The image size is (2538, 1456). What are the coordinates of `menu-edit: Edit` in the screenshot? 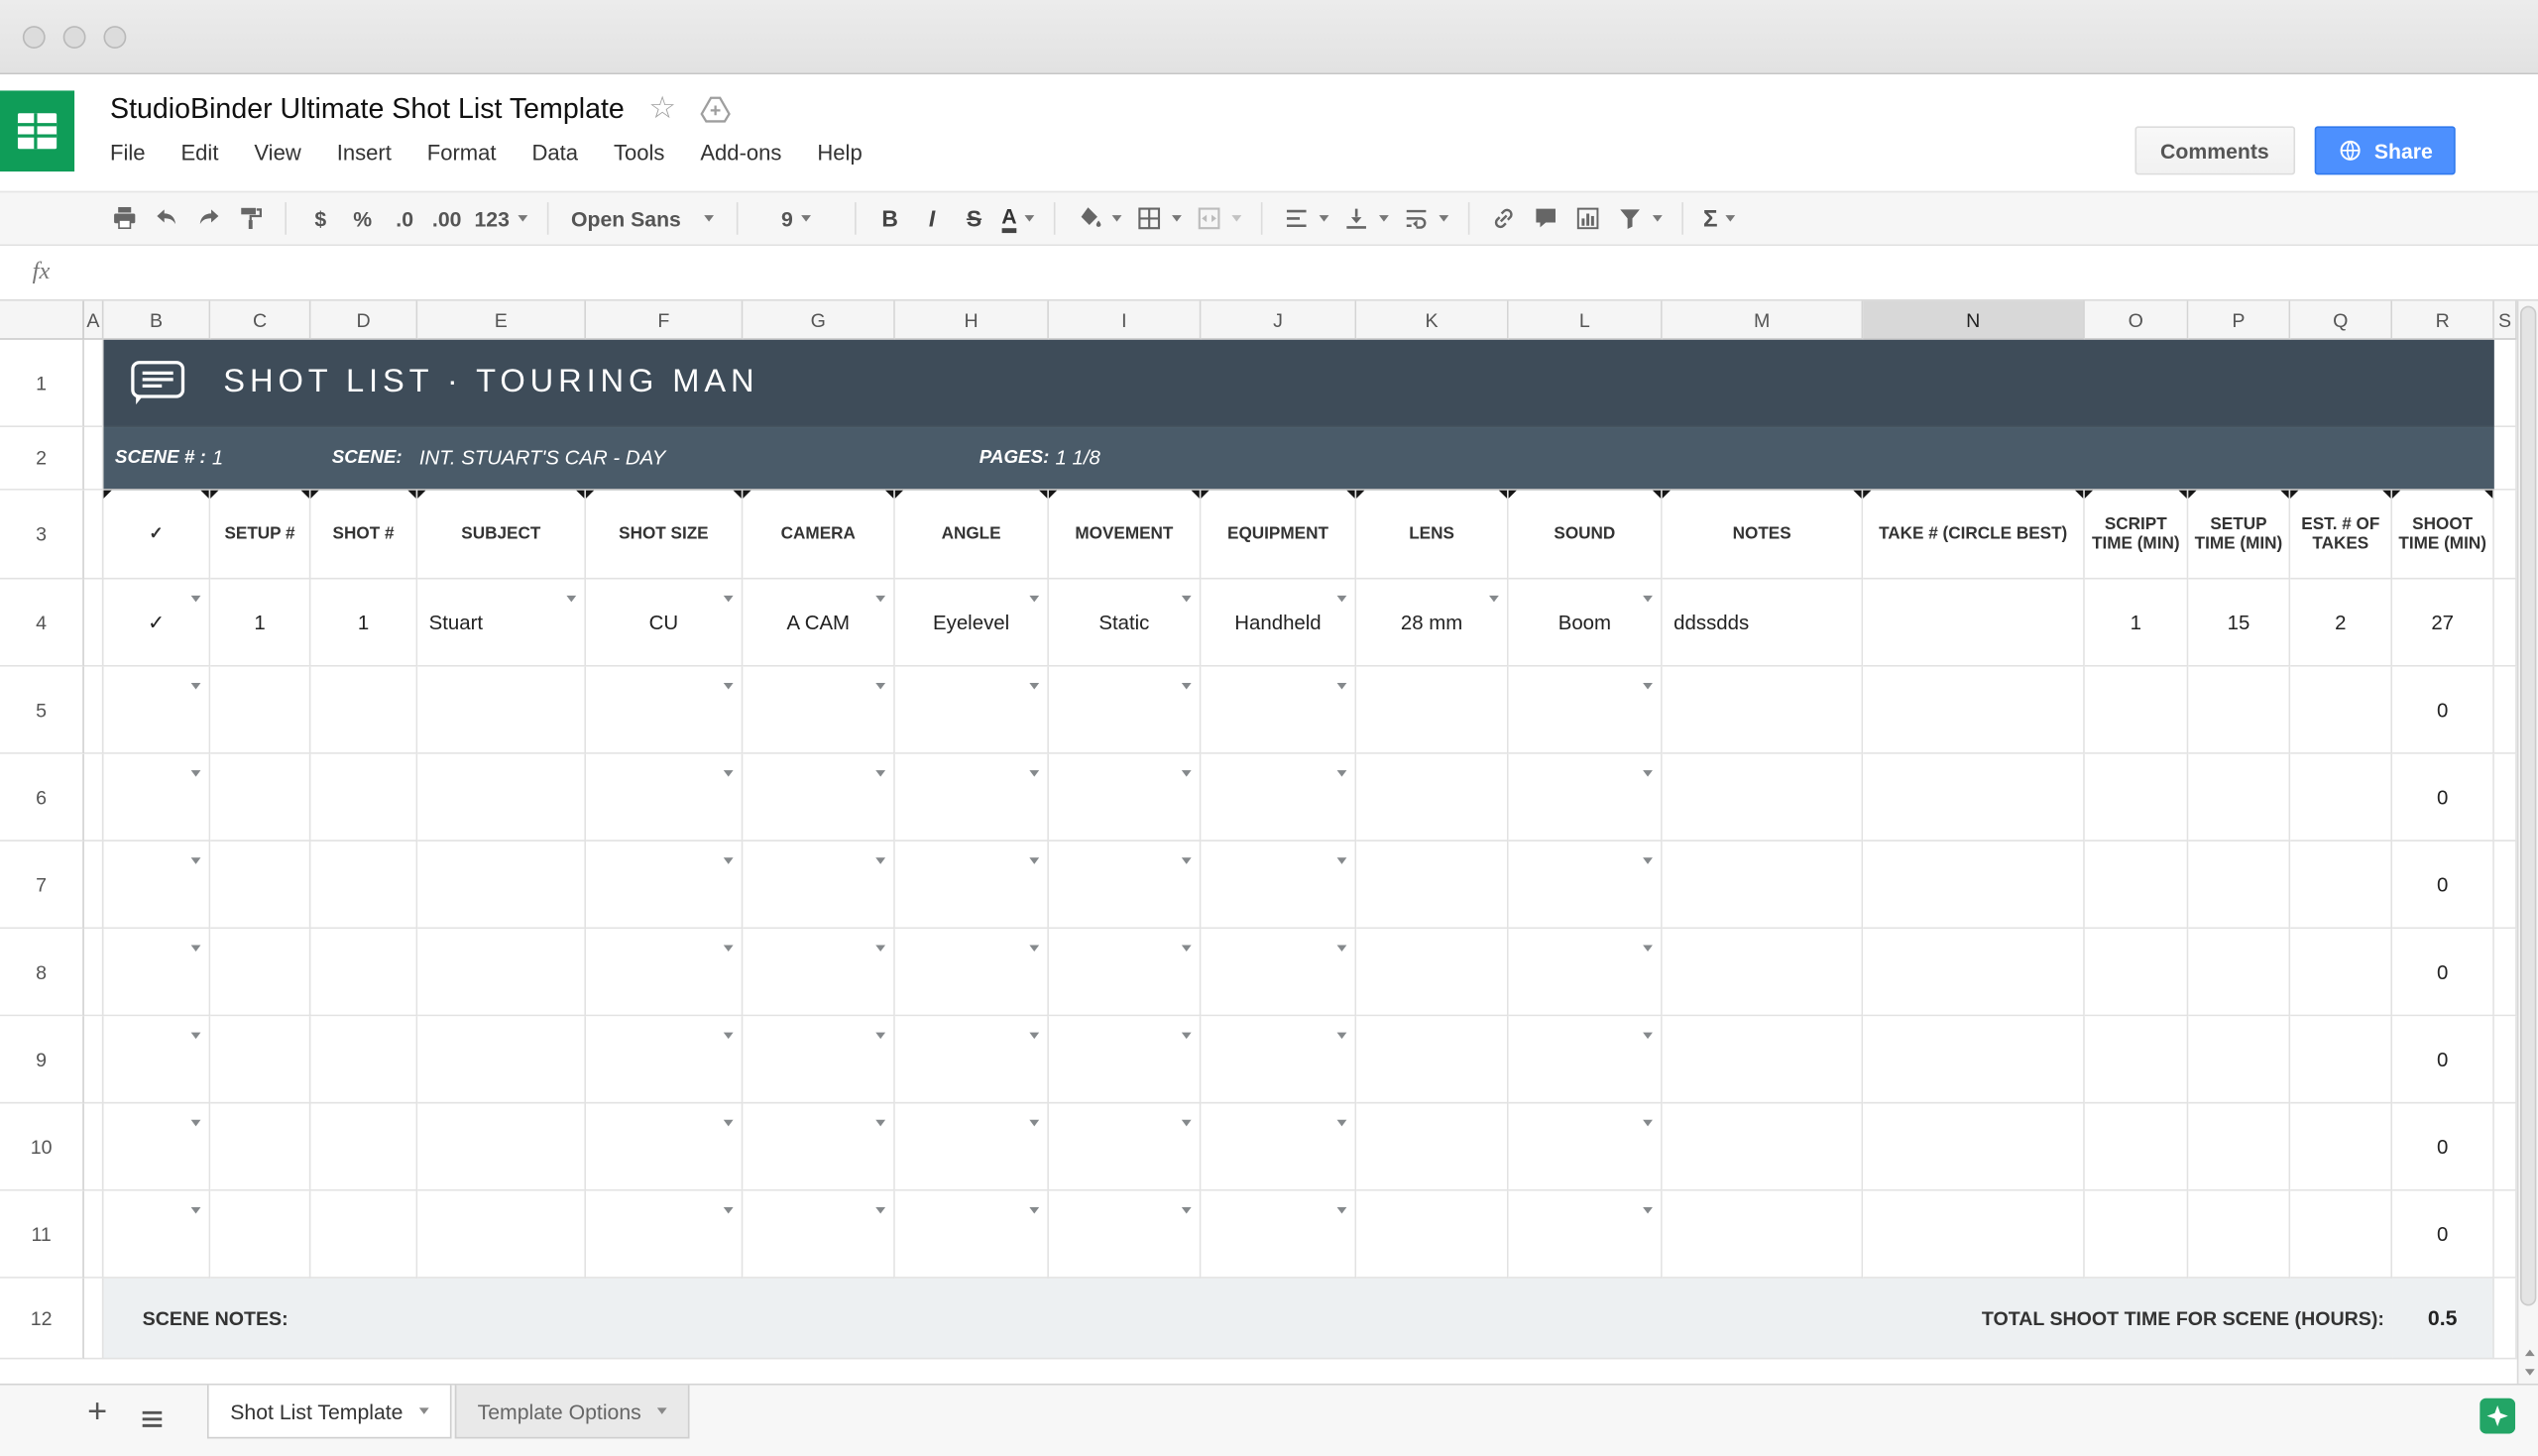 It's located at (199, 153).